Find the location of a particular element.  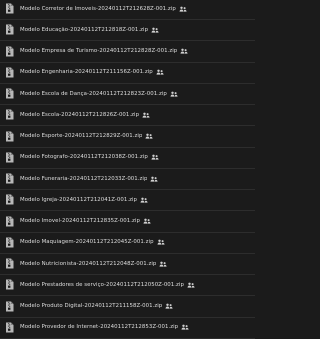

file-row: Modelo Igreja-20240112T212041Z-001.zip is located at coordinates (127, 200).